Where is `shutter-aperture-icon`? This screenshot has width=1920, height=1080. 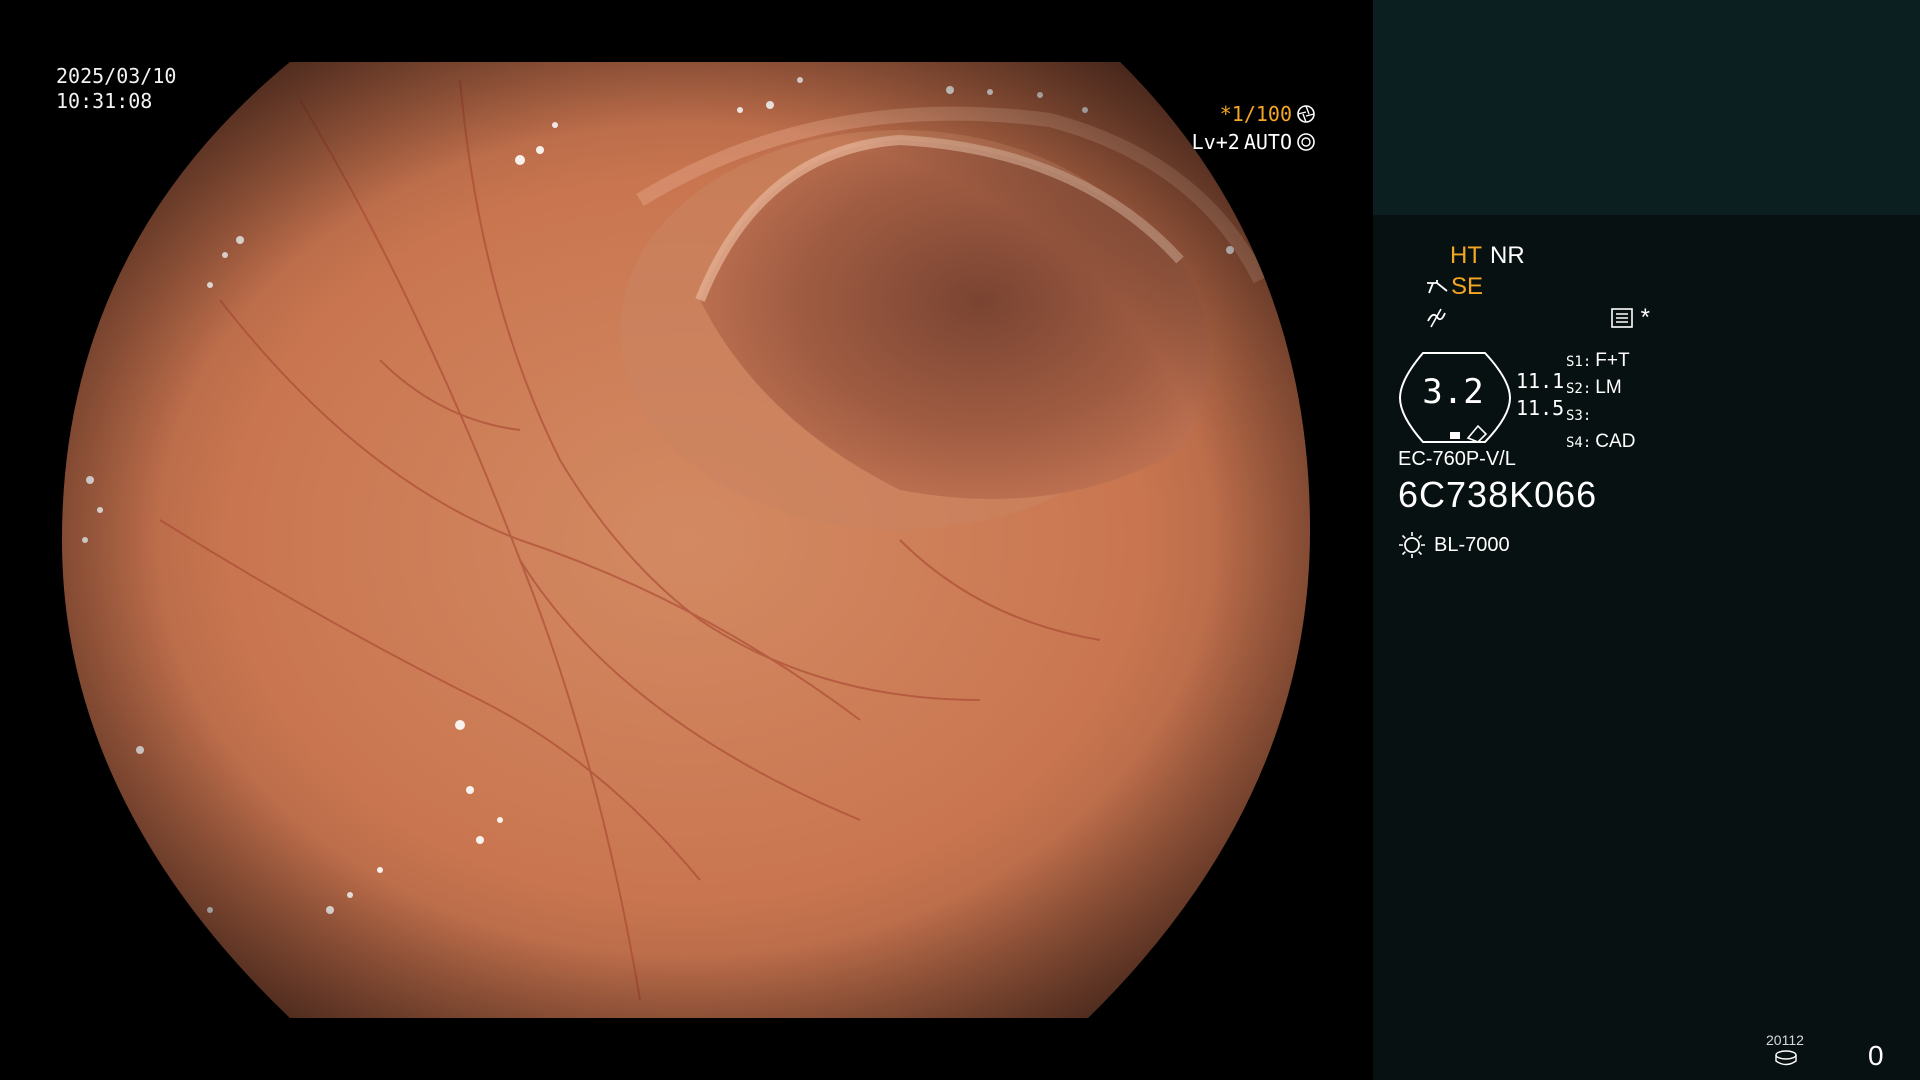 shutter-aperture-icon is located at coordinates (1306, 114).